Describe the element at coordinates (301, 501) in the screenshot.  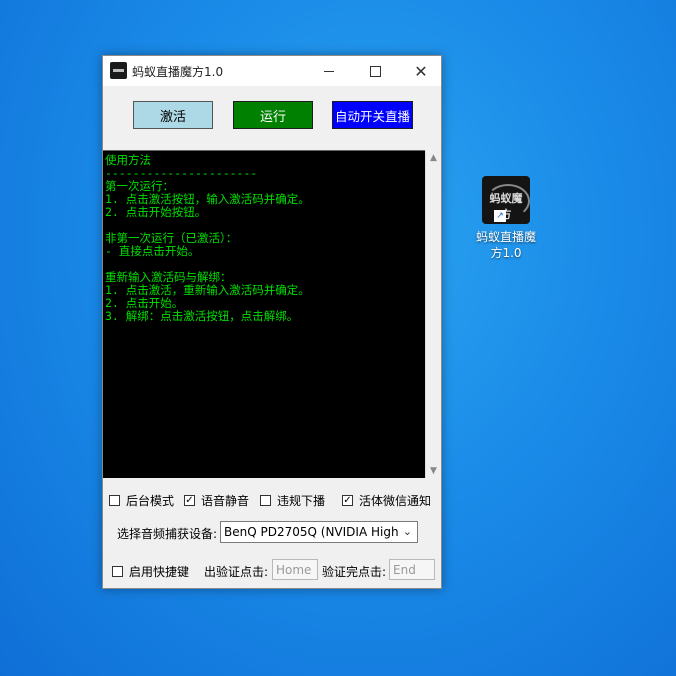
I see `option-label: 违规下播` at that location.